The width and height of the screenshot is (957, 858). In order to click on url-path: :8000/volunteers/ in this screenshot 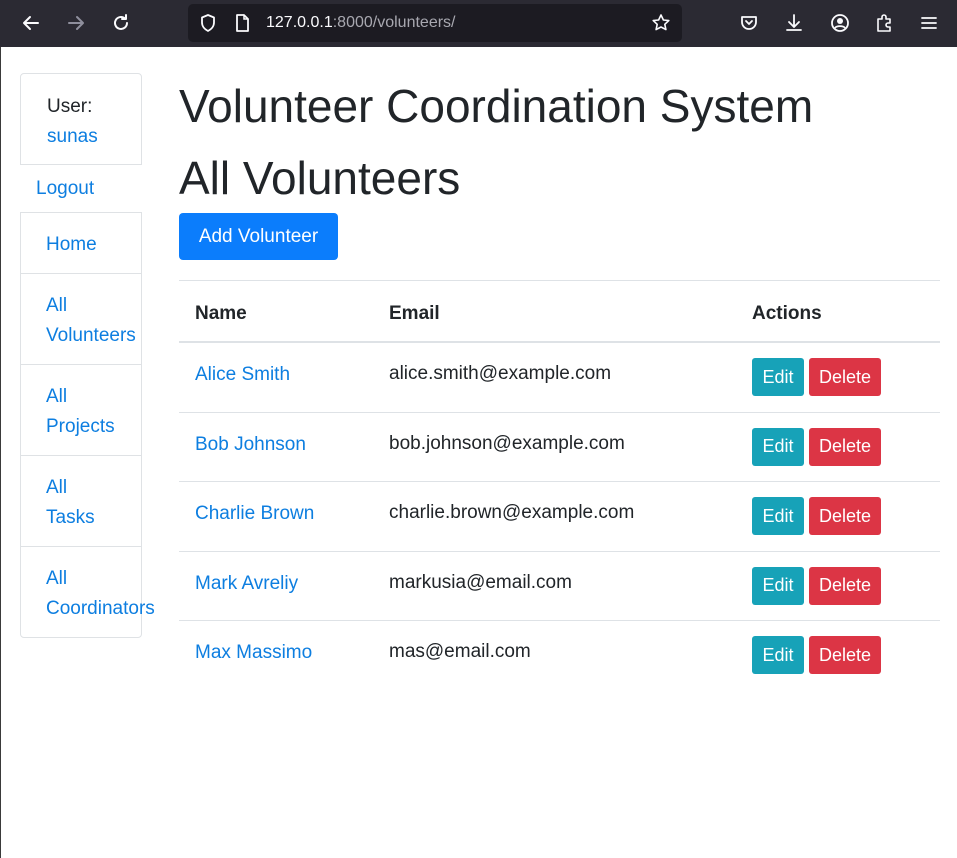, I will do `click(394, 22)`.